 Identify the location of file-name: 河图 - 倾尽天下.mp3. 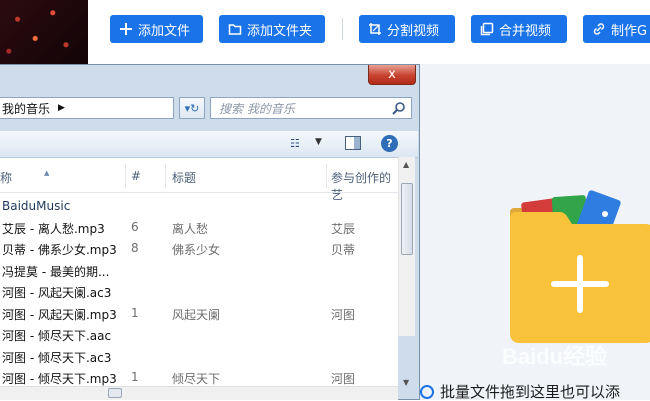
(59, 379).